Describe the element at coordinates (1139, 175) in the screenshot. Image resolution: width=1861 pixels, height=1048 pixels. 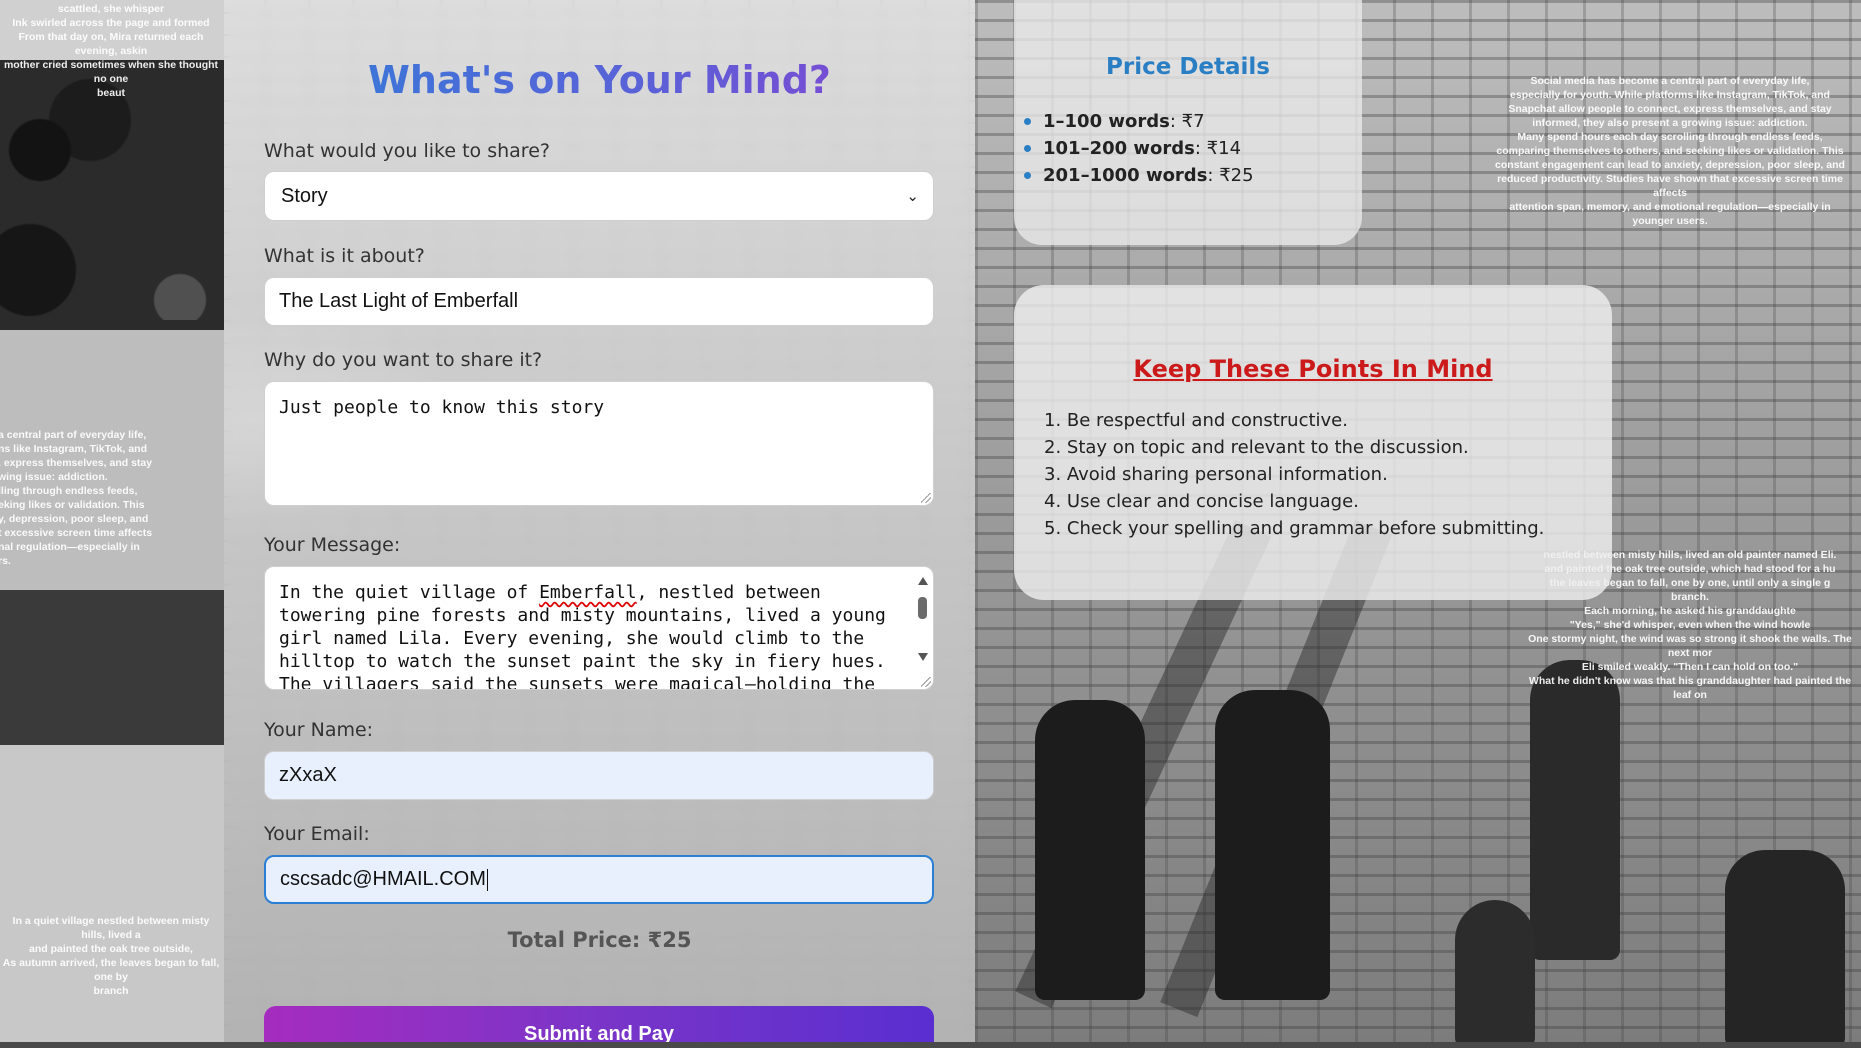
I see `price-item: 201–1000 words: ₹25` at that location.